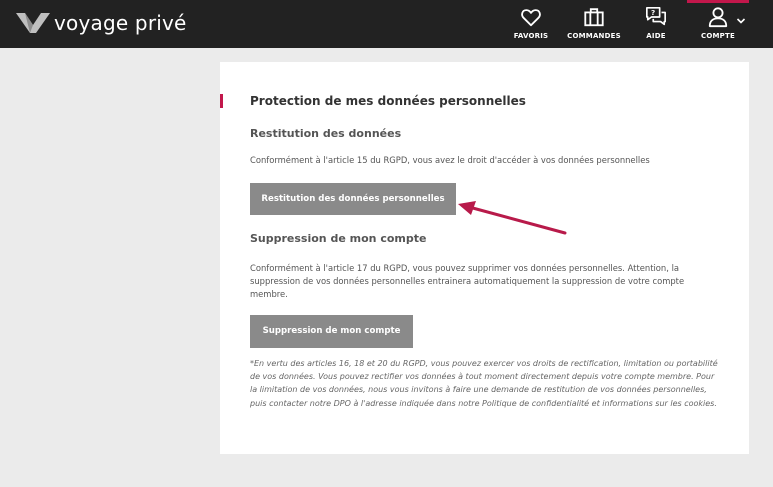 This screenshot has height=487, width=773. Describe the element at coordinates (221, 101) in the screenshot. I see `title-accent-bar` at that location.